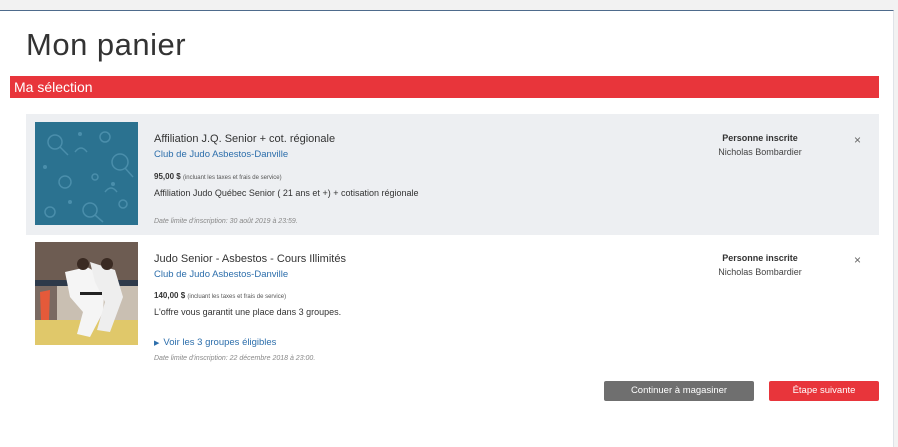  I want to click on item-name: Affiliation J.Q. Senior + cot. régionale, so click(245, 139).